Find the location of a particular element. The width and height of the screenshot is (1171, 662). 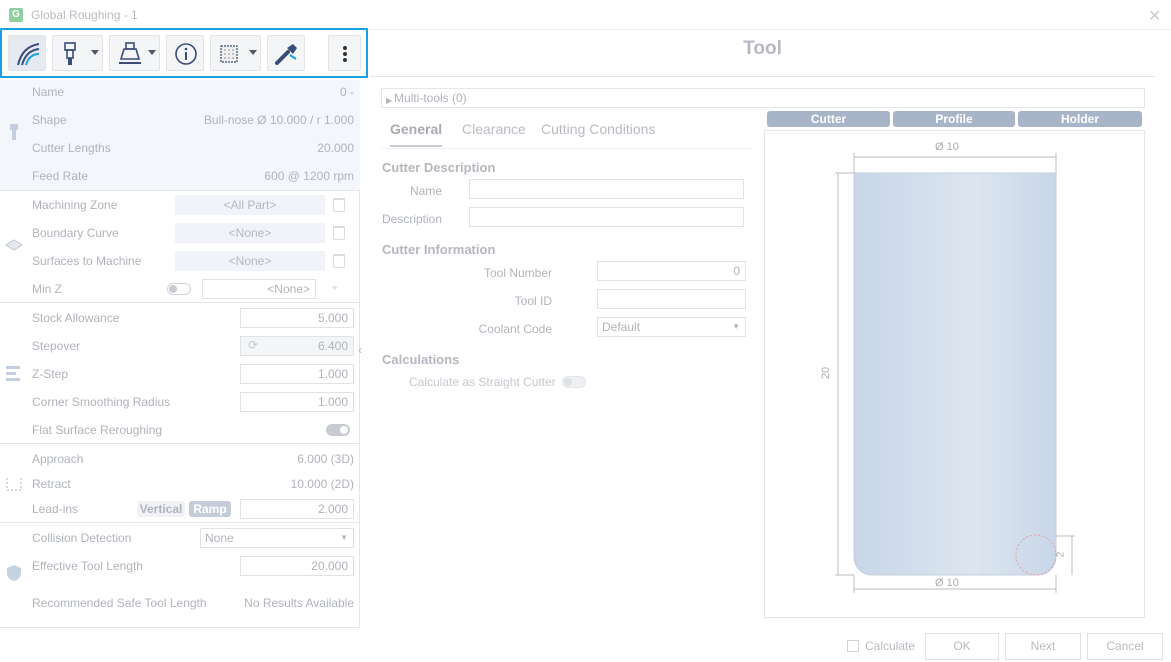

retract-label: Retract is located at coordinates (51, 484).